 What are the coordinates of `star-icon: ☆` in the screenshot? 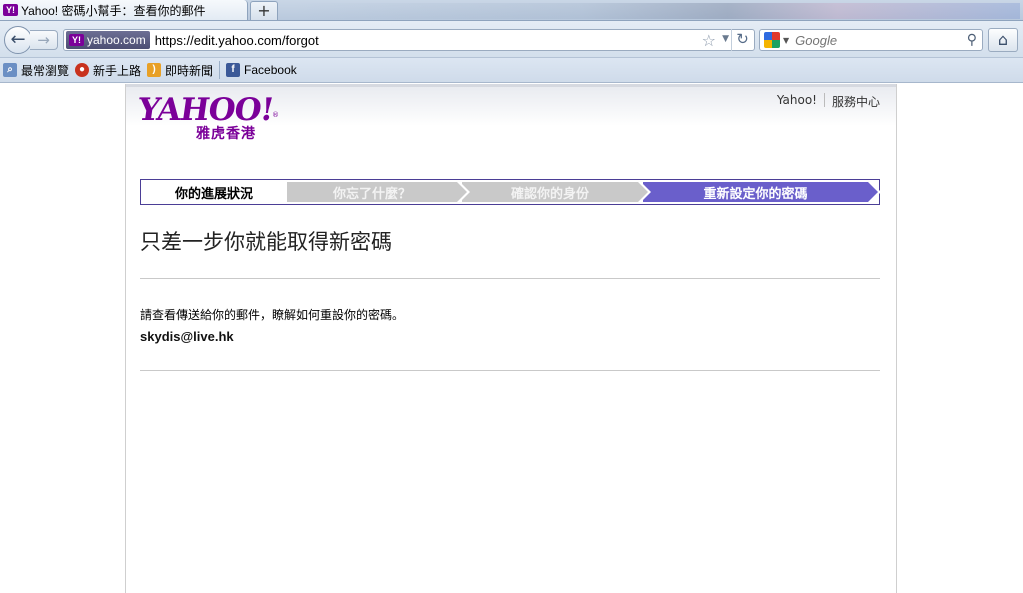 It's located at (709, 40).